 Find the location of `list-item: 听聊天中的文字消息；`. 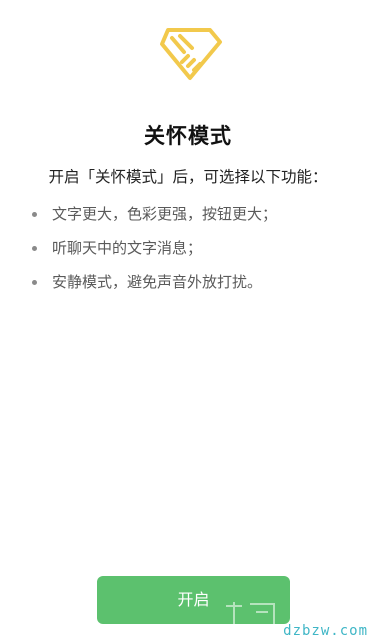

list-item: 听聊天中的文字消息； is located at coordinates (190, 254).